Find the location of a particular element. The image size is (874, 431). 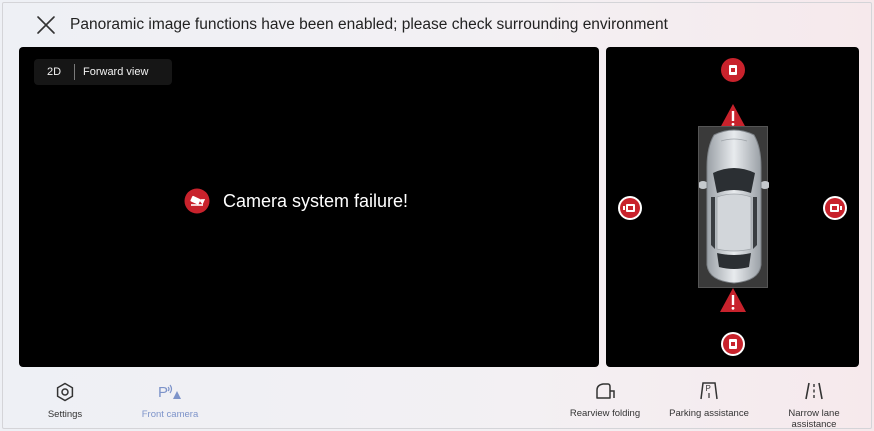

parking-assistance-button: P Parking assistance is located at coordinates (709, 400).